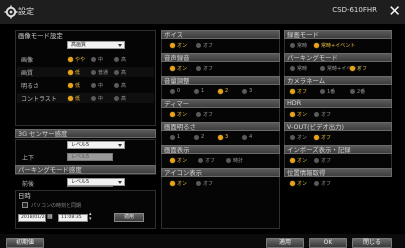  I want to click on camera-name-option: オフ, so click(298, 91).